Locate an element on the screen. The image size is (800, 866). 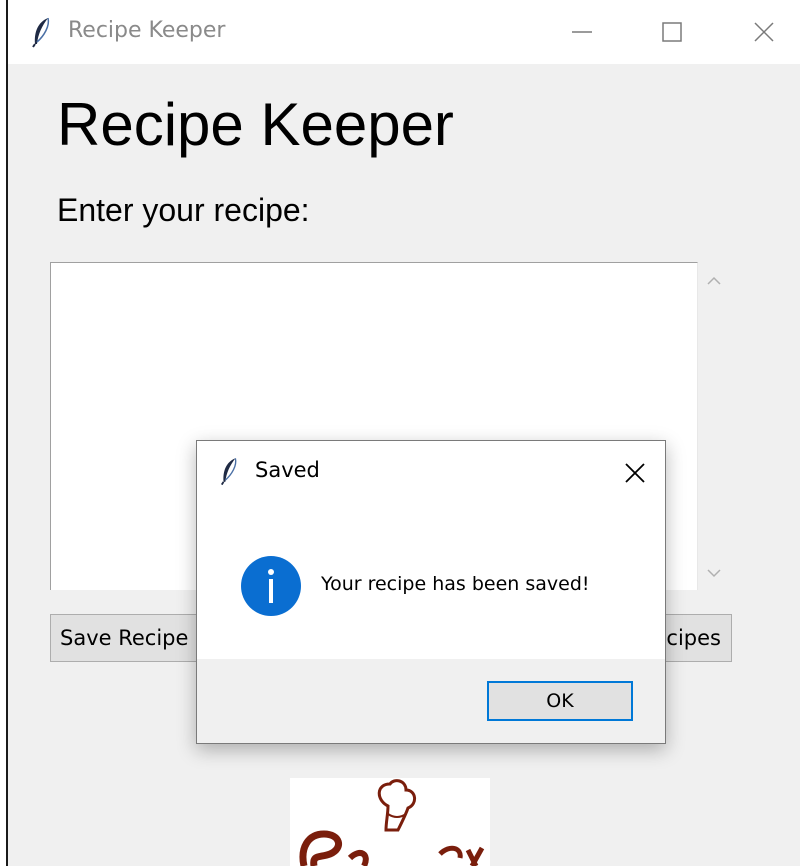
title-bar: Recipe Keeper is located at coordinates (404, 32).